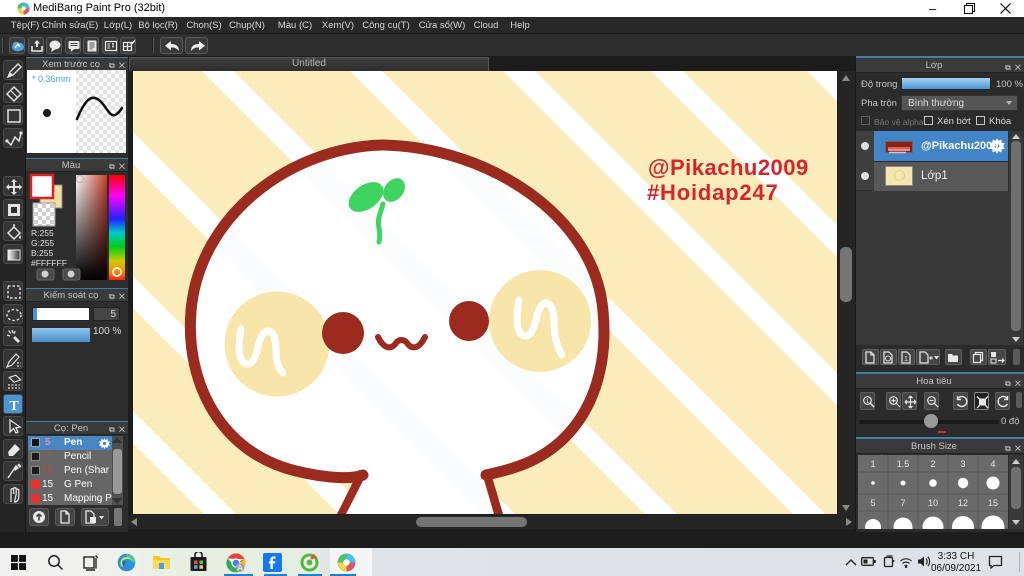  What do you see at coordinates (14, 406) in the screenshot?
I see `svg-text: T` at bounding box center [14, 406].